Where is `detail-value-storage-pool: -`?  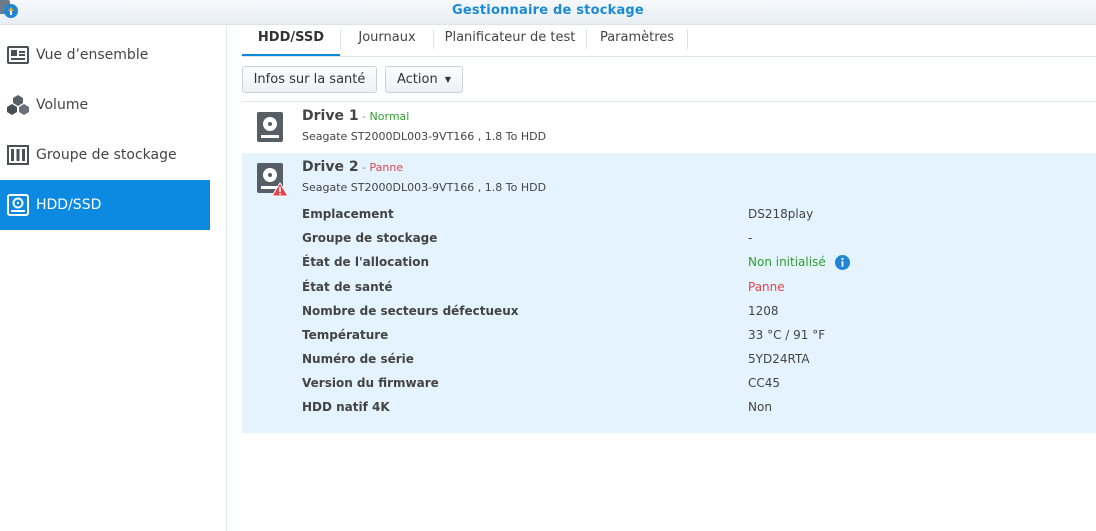 detail-value-storage-pool: - is located at coordinates (750, 238).